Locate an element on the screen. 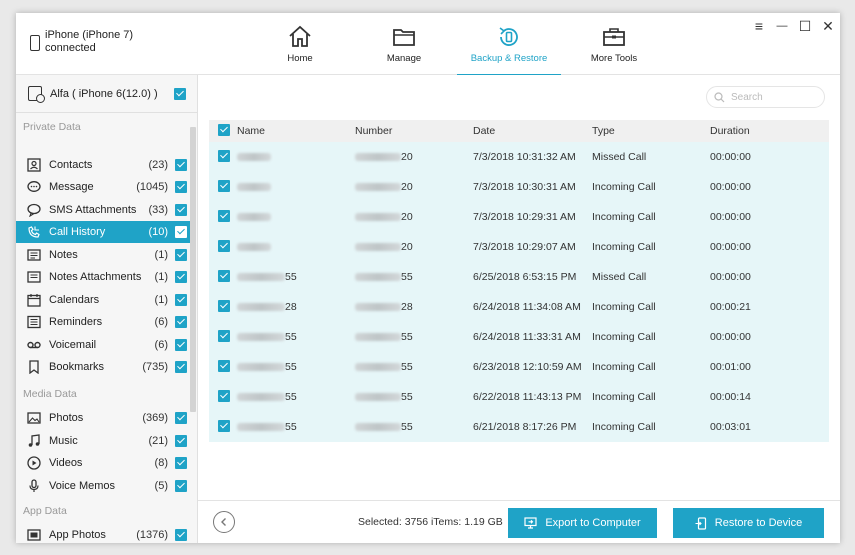 Image resolution: width=855 pixels, height=555 pixels. table-header: Name Number Date Type Duration is located at coordinates (519, 131).